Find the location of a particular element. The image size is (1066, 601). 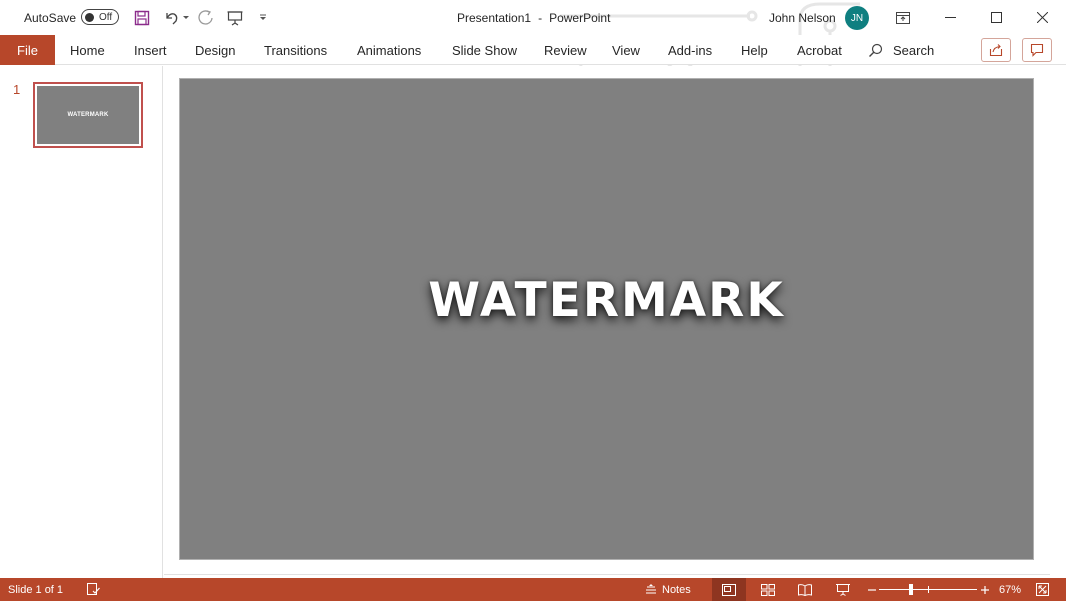

minimize-icon is located at coordinates (950, 17).